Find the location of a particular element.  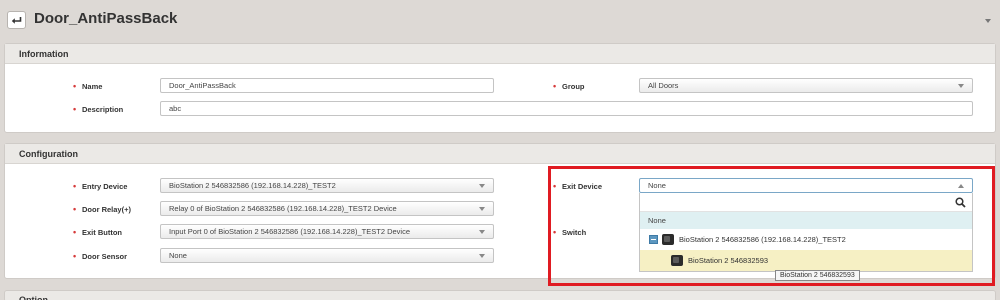

door-sensor-label: Door Sensor is located at coordinates (105, 256).